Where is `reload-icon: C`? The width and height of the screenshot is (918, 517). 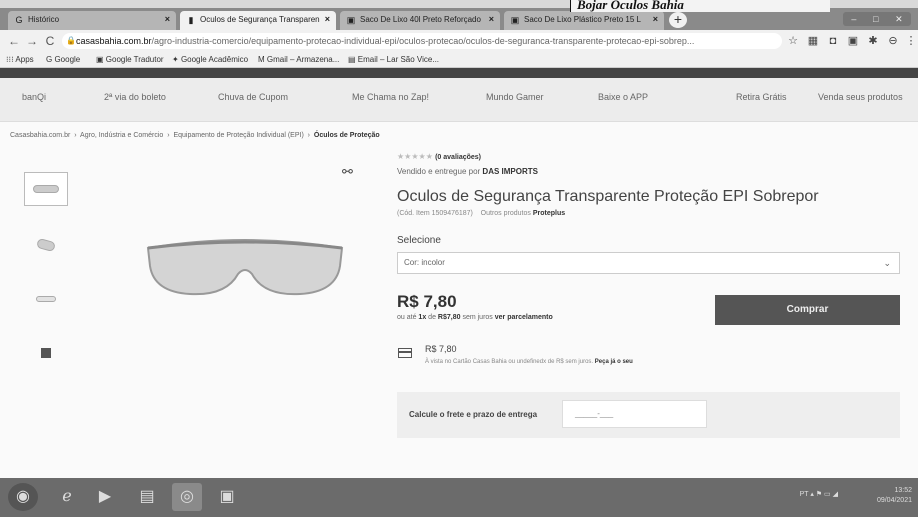
reload-icon: C is located at coordinates (50, 41).